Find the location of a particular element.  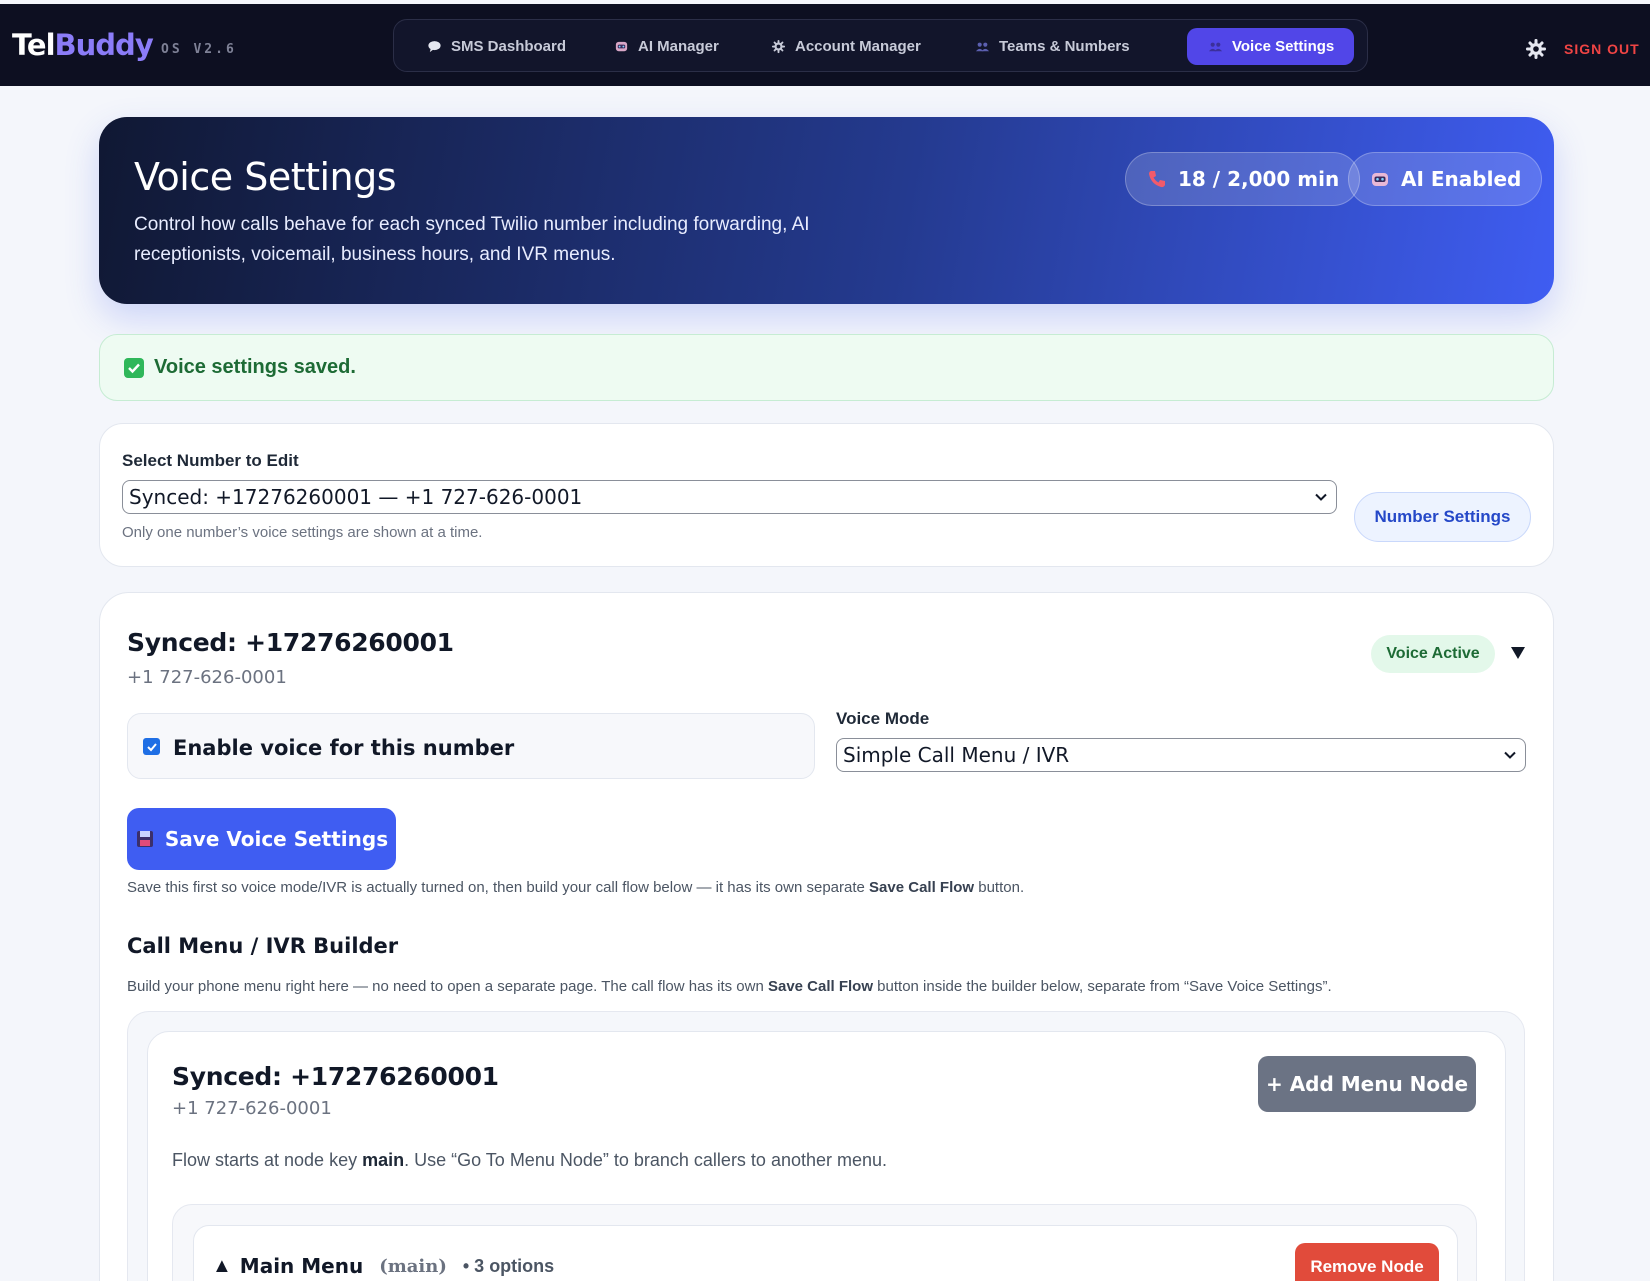

enable-voice-checkbox is located at coordinates (151, 746).